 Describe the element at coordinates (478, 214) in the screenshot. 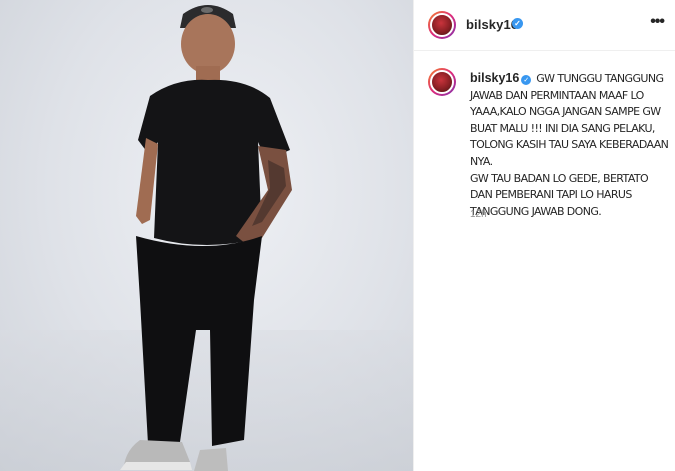

I see `post-timestamp: 12h` at that location.